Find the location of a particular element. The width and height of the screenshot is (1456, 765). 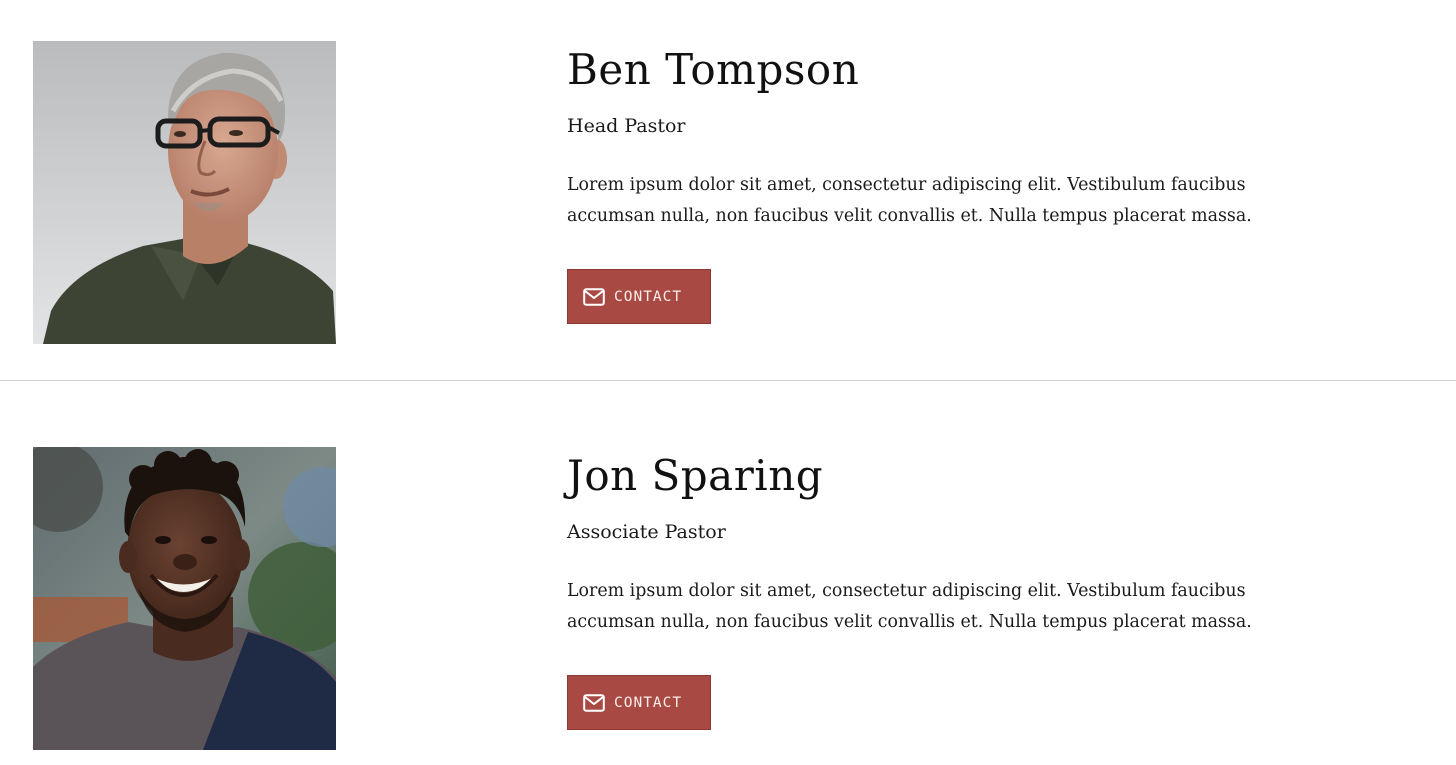

staff-name: Ben Tompson is located at coordinates (713, 69).